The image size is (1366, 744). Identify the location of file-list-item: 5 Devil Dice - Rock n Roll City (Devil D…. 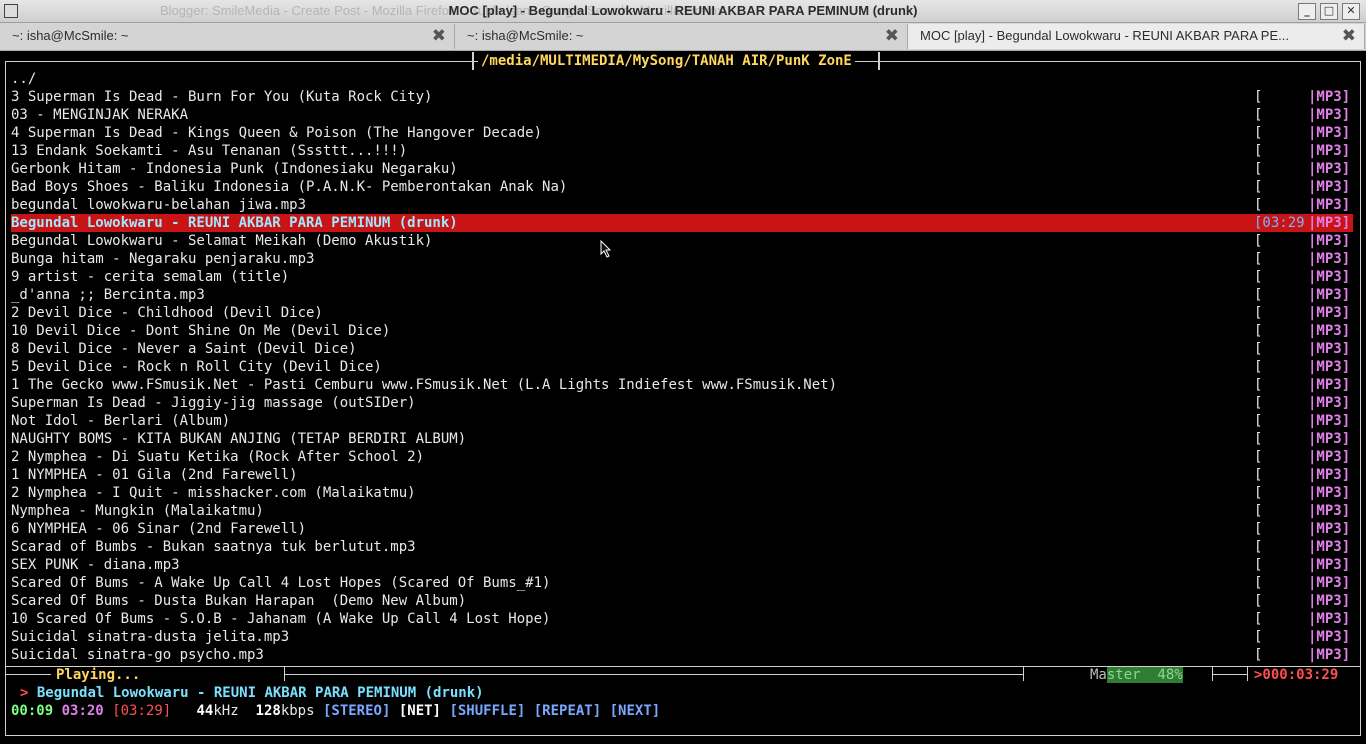
(682, 367).